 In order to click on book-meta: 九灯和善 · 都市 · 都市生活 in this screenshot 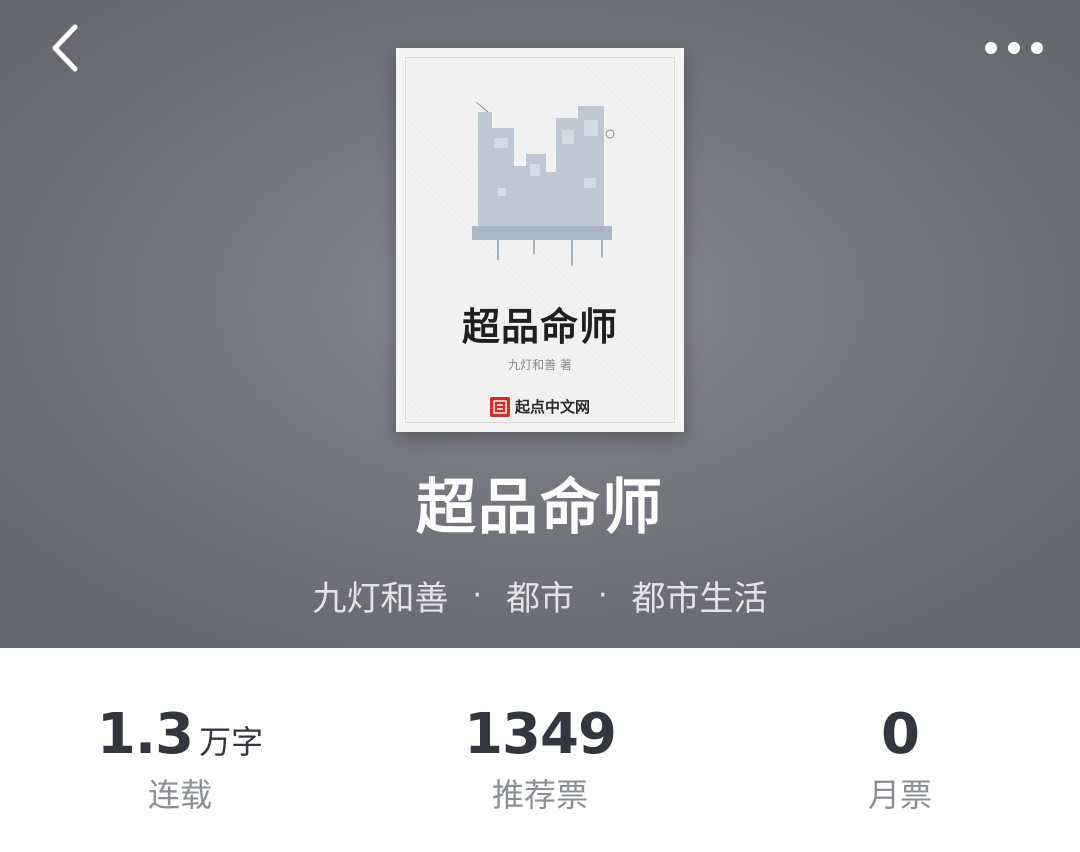, I will do `click(540, 595)`.